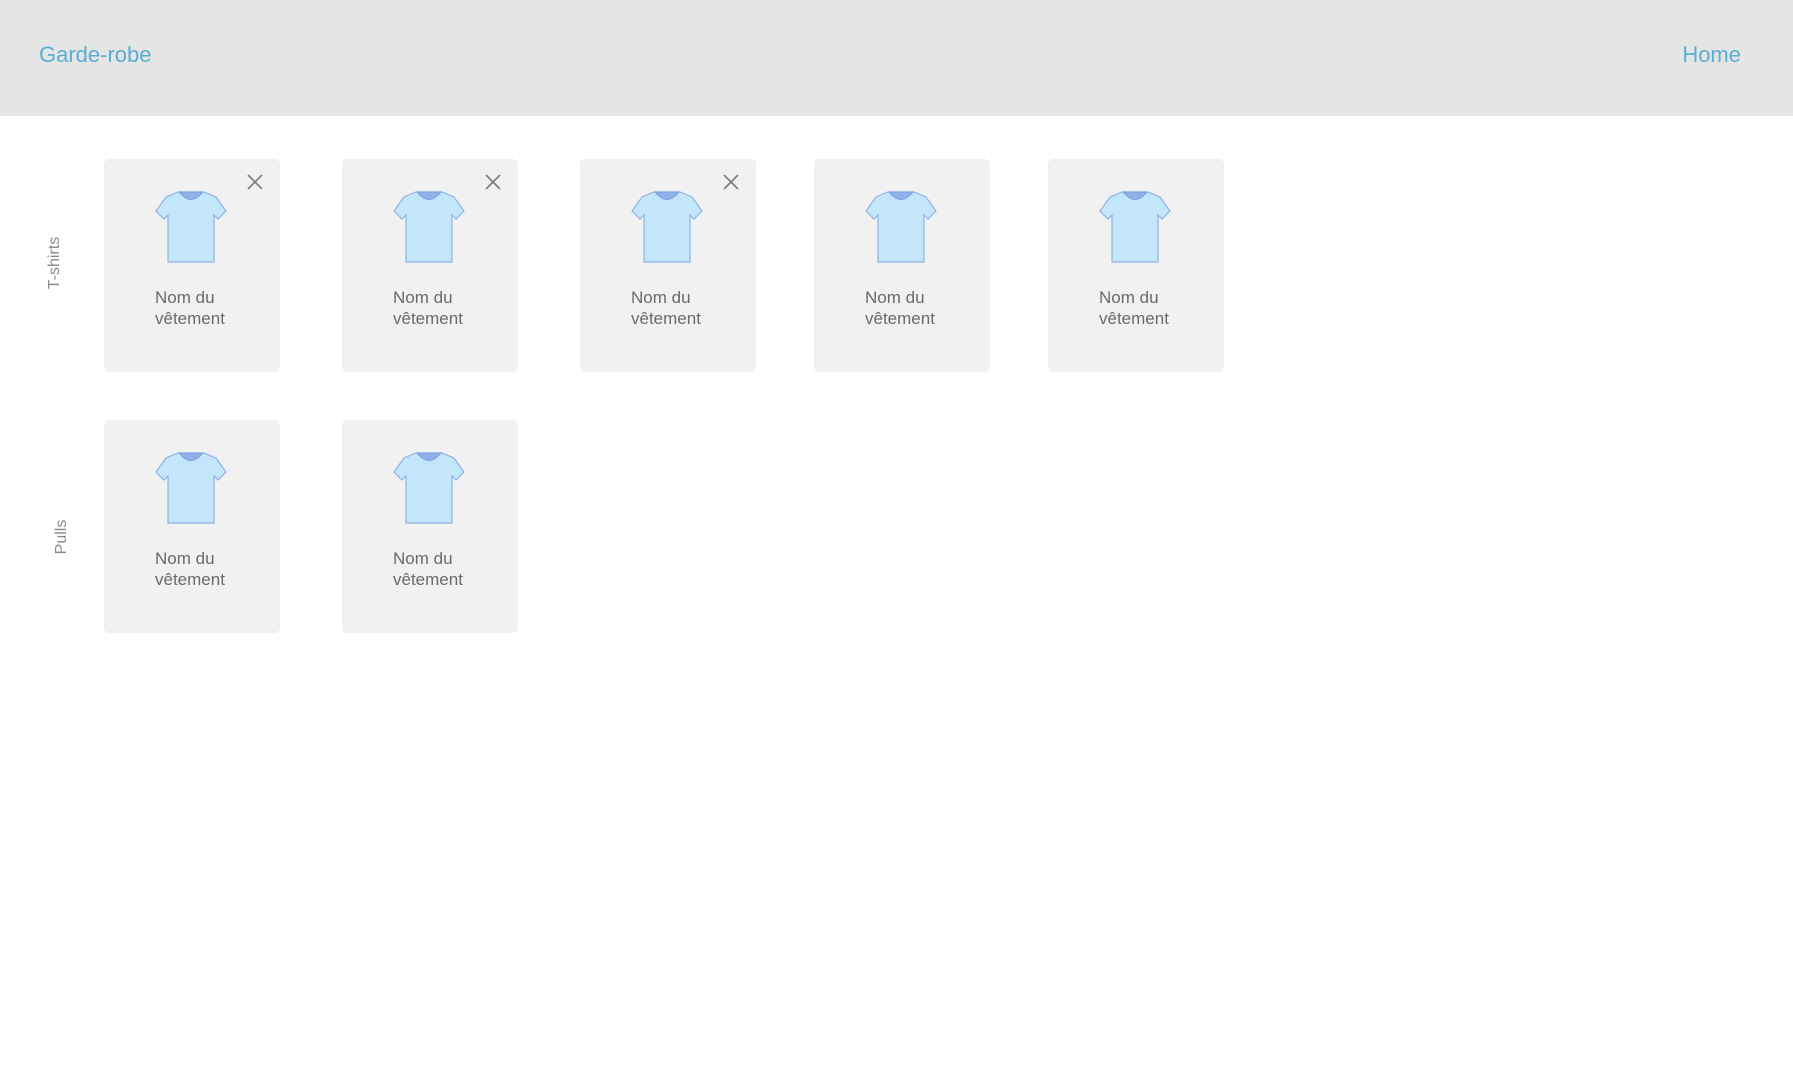  I want to click on row-label-tshirts: T-shirts, so click(54, 263).